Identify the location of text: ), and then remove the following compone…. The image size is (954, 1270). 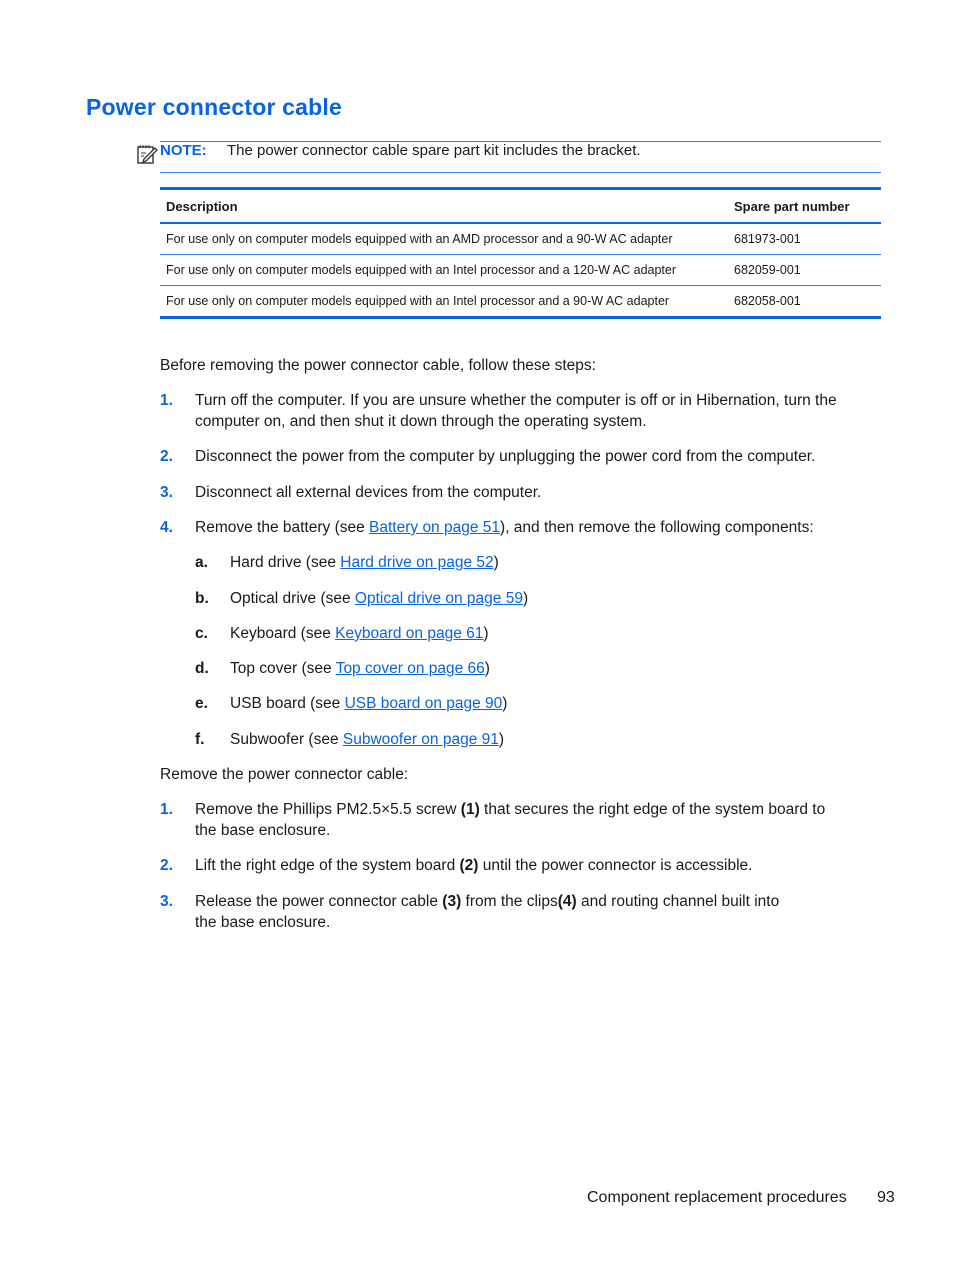
(657, 527).